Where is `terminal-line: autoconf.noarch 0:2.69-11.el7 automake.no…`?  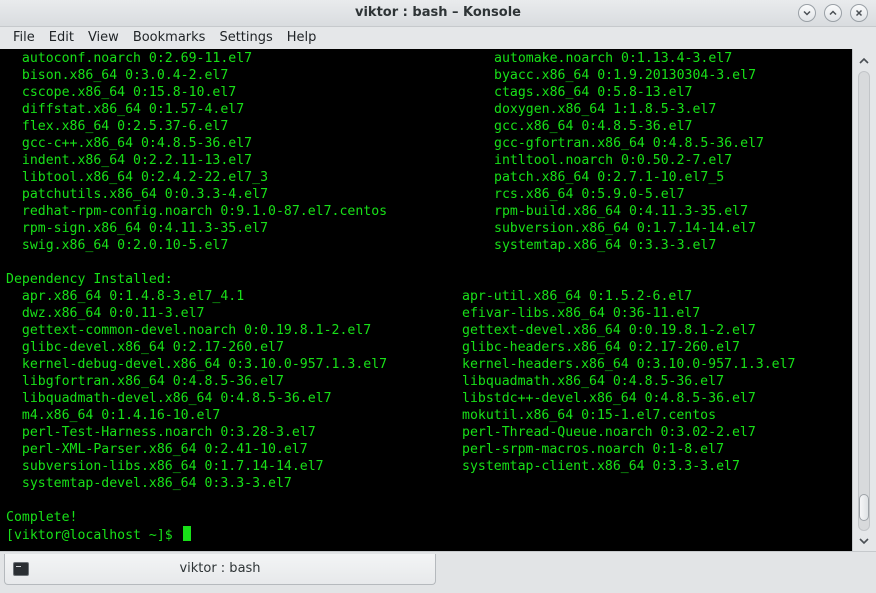 terminal-line: autoconf.noarch 0:2.69-11.el7 automake.no… is located at coordinates (426, 58).